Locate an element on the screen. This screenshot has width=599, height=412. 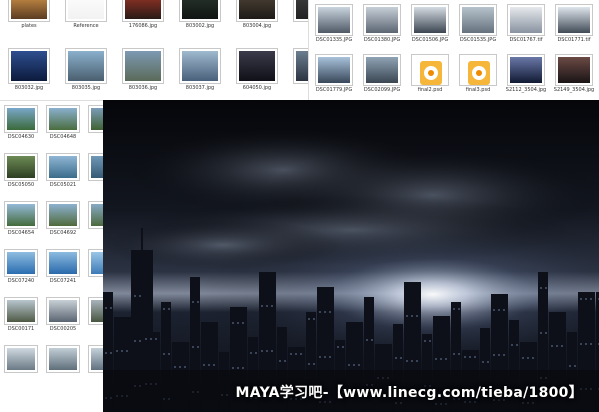
file-item: DSC01771.tif is located at coordinates (574, 24).